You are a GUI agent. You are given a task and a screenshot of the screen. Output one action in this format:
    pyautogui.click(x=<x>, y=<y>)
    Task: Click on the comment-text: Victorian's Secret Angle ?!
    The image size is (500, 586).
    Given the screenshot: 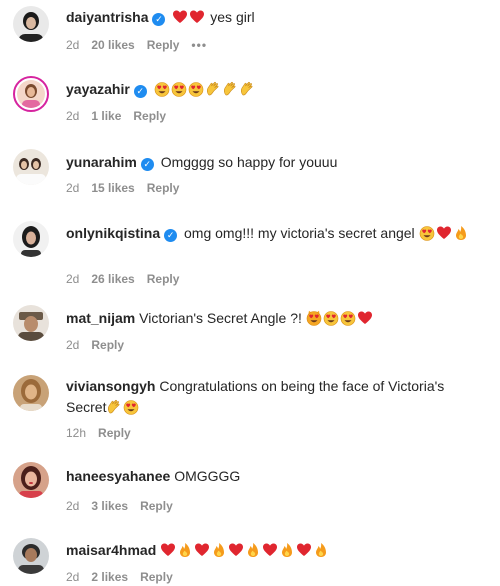 What is the action you would take?
    pyautogui.click(x=220, y=318)
    